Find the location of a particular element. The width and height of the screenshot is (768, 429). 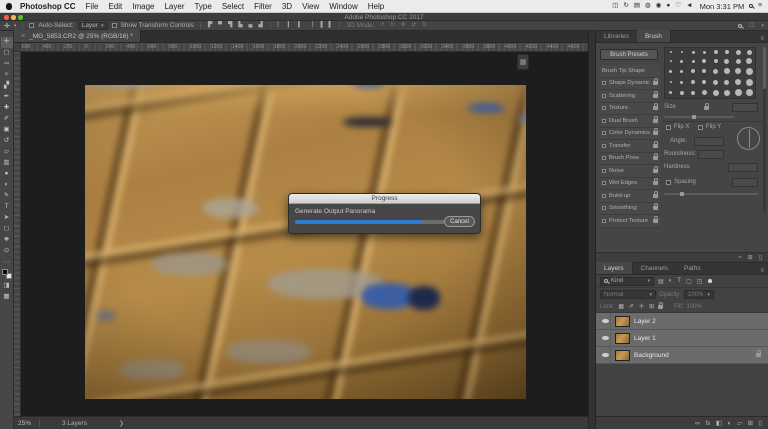

wifi-icon: ◍ is located at coordinates (648, 6).